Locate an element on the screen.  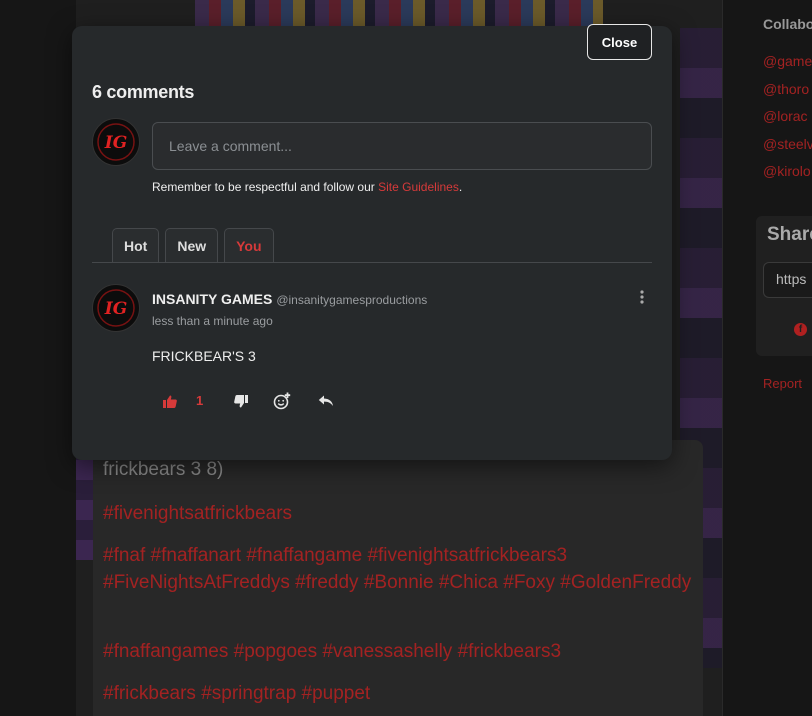
site-guidelines-link: Site Guidelines is located at coordinates (418, 187).